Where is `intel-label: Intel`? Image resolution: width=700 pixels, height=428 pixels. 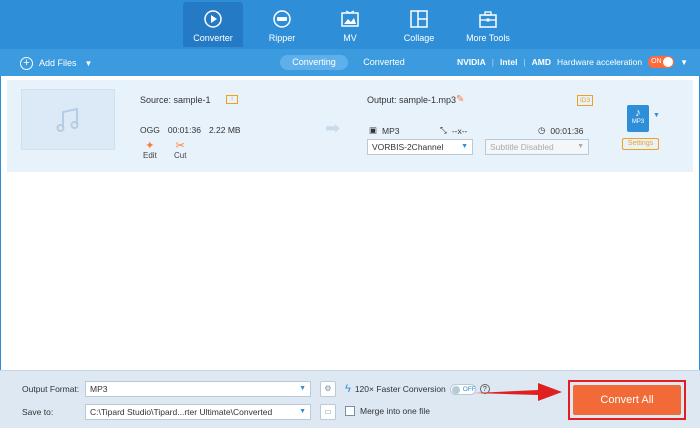
intel-label: Intel is located at coordinates (508, 62).